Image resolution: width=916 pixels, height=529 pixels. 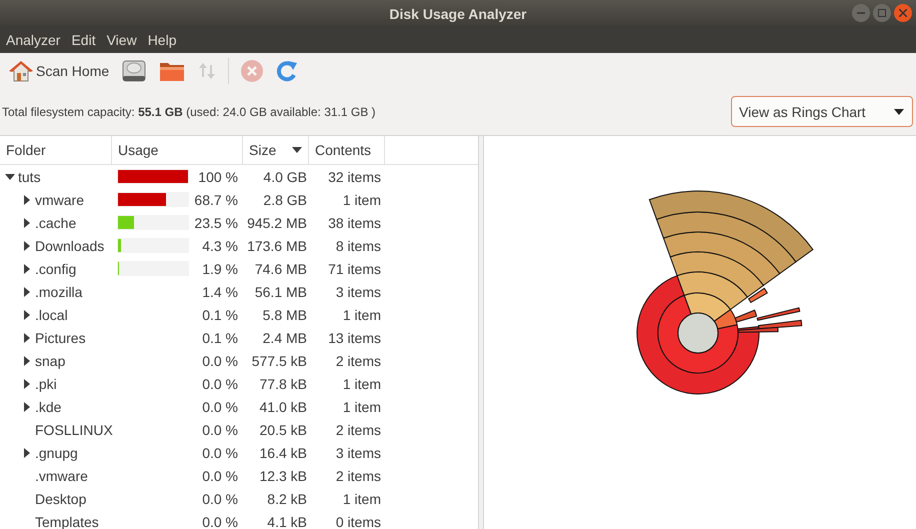 I want to click on folder-size: 4.1 kB, so click(x=287, y=521).